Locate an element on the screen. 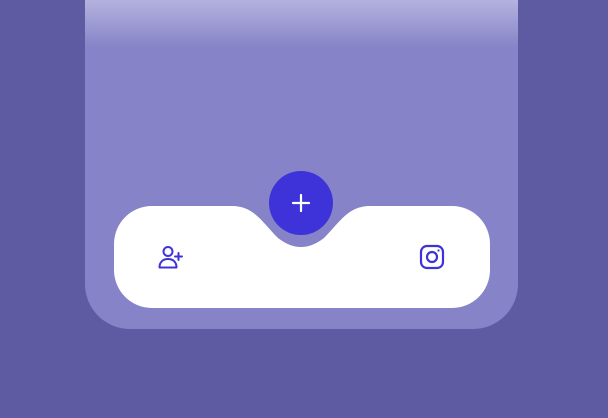 The width and height of the screenshot is (608, 418). instagram-icon is located at coordinates (432, 257).